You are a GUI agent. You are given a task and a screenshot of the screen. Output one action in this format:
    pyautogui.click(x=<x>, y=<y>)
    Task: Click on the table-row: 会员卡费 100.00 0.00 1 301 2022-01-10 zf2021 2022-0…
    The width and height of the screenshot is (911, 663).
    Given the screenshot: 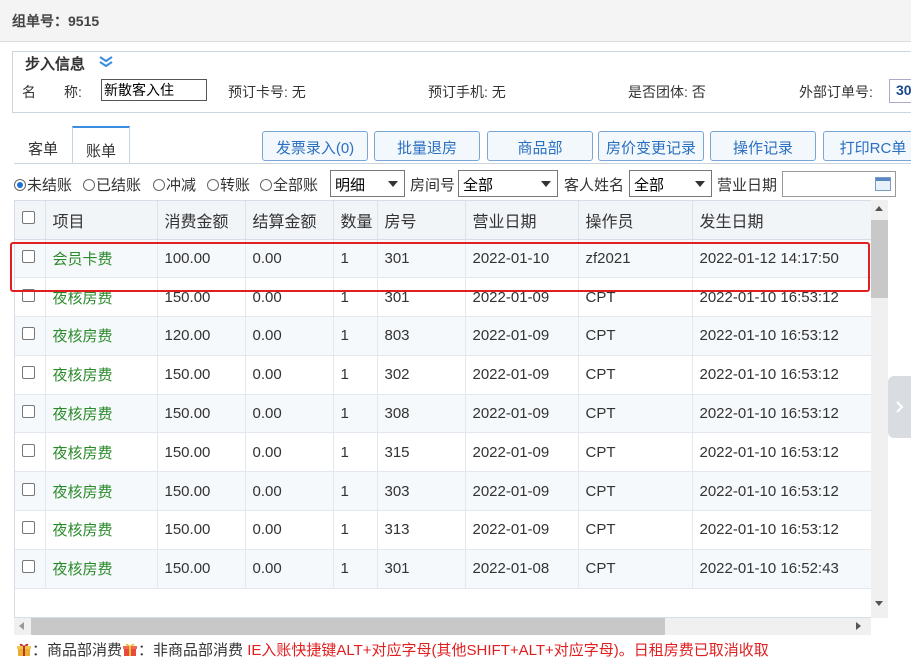 What is the action you would take?
    pyautogui.click(x=443, y=259)
    